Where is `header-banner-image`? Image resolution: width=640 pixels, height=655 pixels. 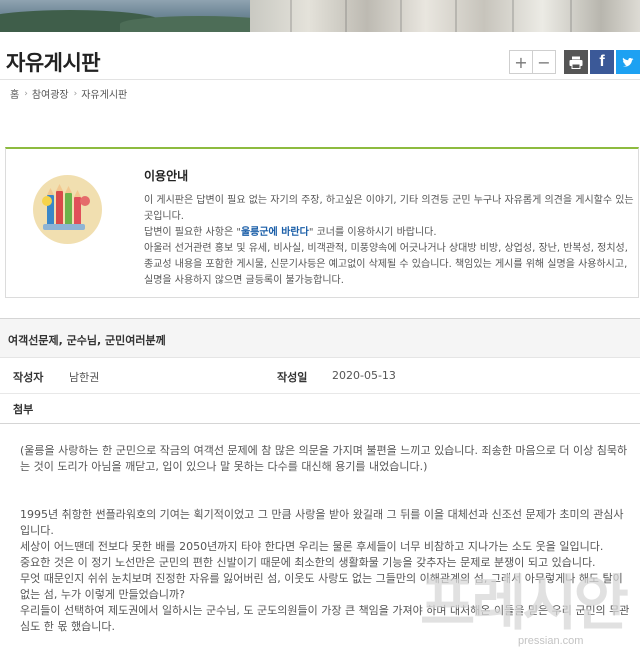 header-banner-image is located at coordinates (320, 16).